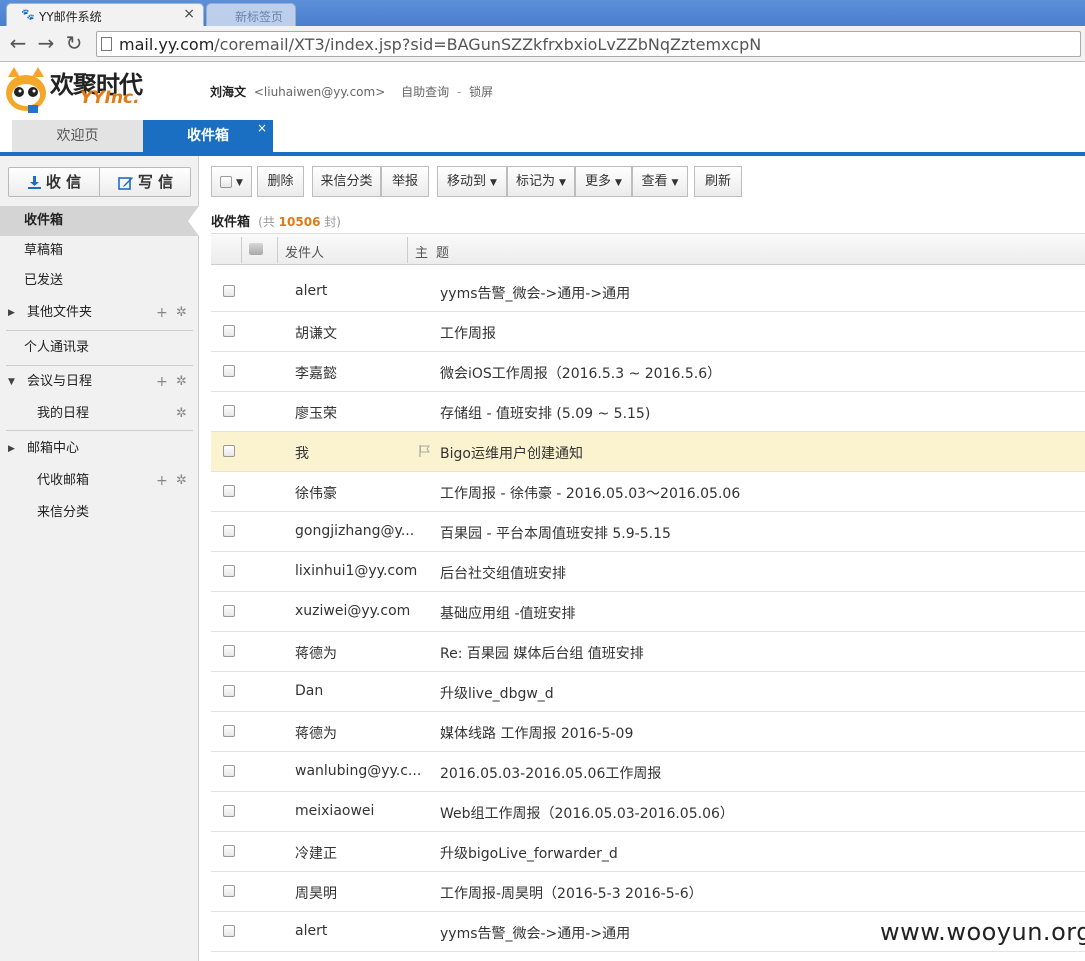 The width and height of the screenshot is (1085, 961). What do you see at coordinates (648, 852) in the screenshot?
I see `table-row: 冷建正 升级bigoLive_forwarder_d` at bounding box center [648, 852].